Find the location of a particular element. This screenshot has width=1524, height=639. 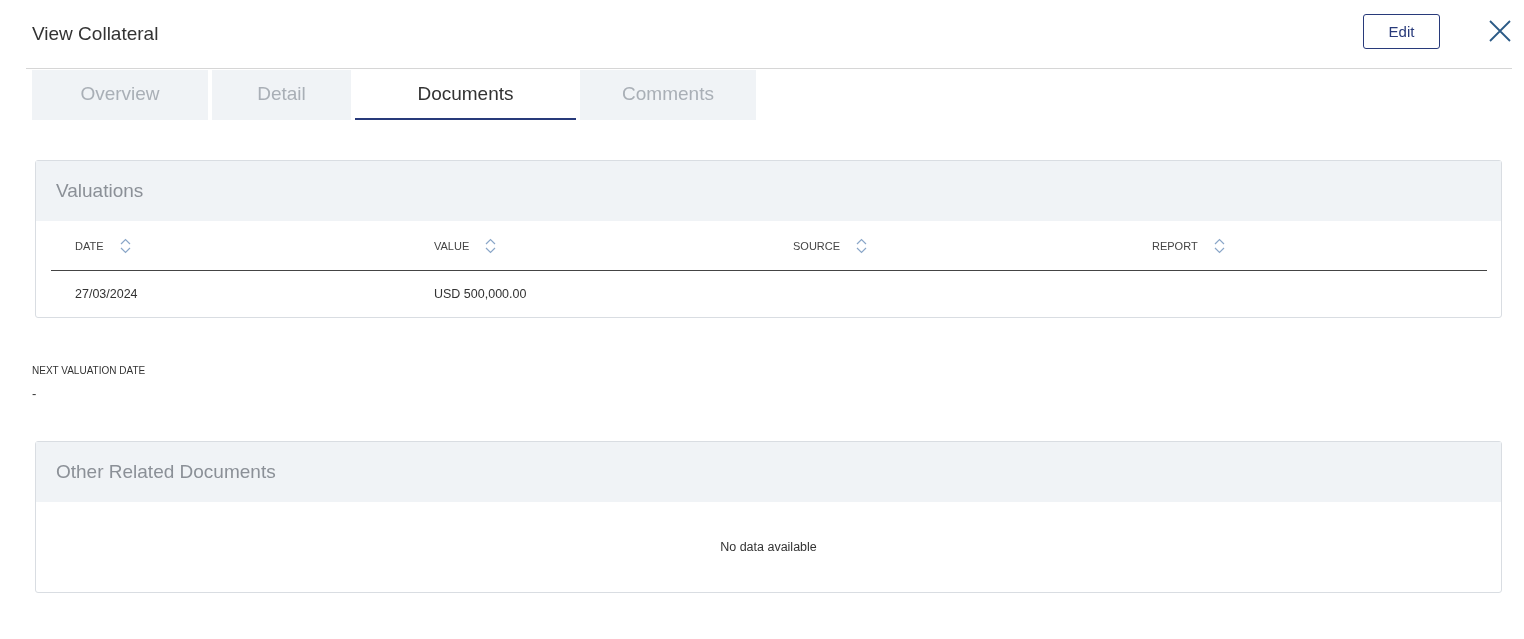

empty-message: No data available is located at coordinates (768, 547).